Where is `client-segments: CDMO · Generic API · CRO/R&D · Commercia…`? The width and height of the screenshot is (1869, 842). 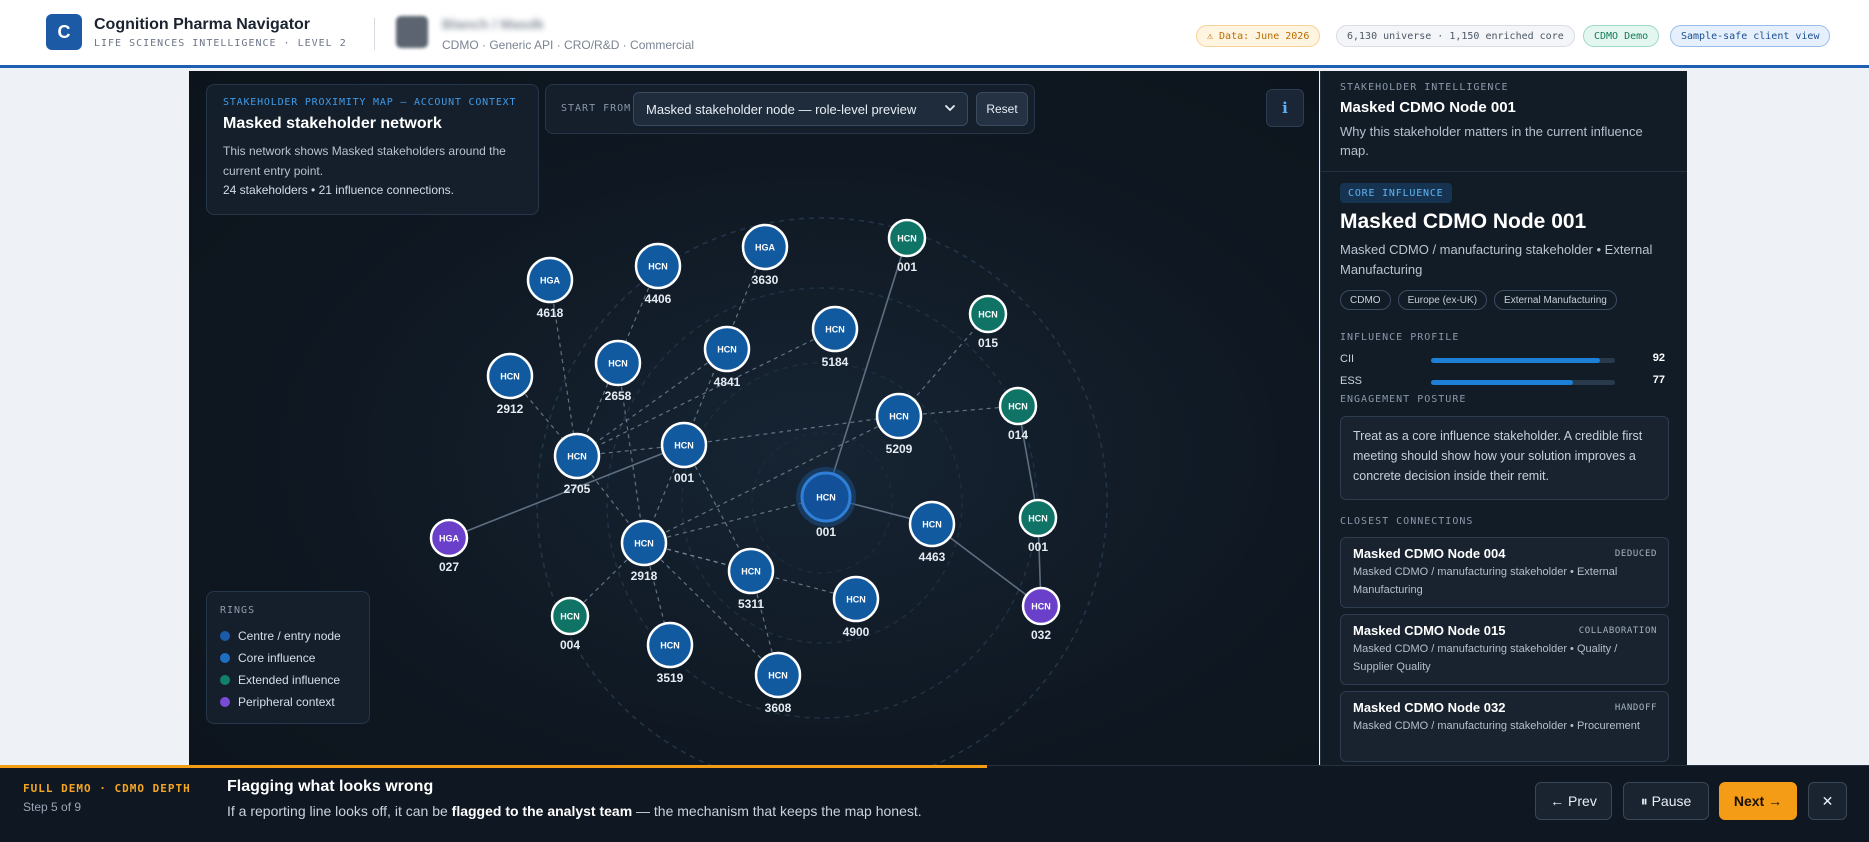
client-segments: CDMO · Generic API · CRO/R&D · Commercia… is located at coordinates (568, 45).